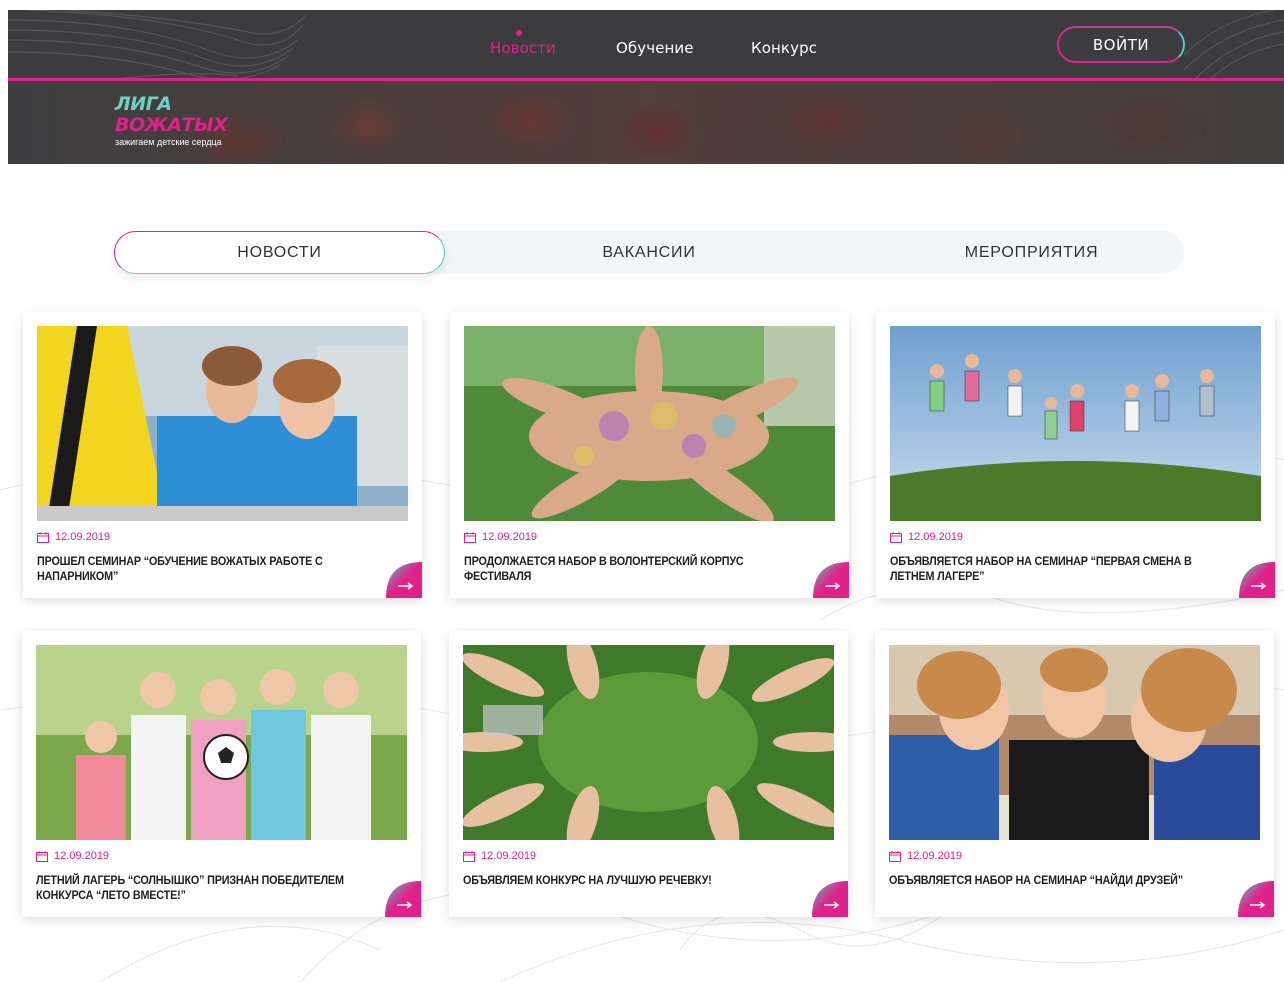 Image resolution: width=1284 pixels, height=982 pixels. I want to click on logo-line-2: ВОЖАТЫХ, so click(171, 125).